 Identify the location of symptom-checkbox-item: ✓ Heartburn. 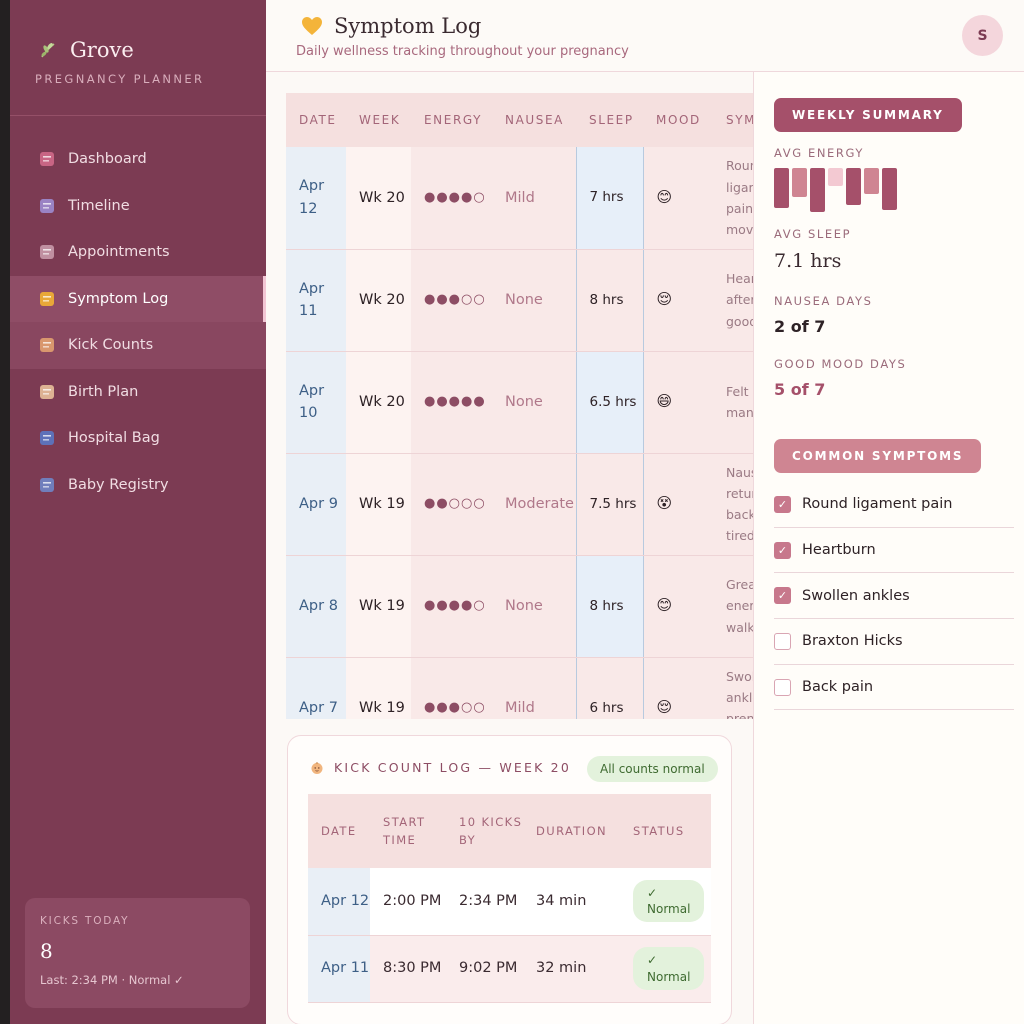
(894, 551).